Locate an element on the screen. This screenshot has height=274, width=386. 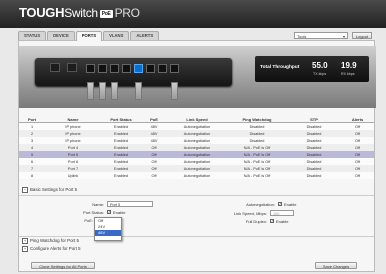
alerts-config-header: + Configure Alerts for Port 5 is located at coordinates (197, 248).